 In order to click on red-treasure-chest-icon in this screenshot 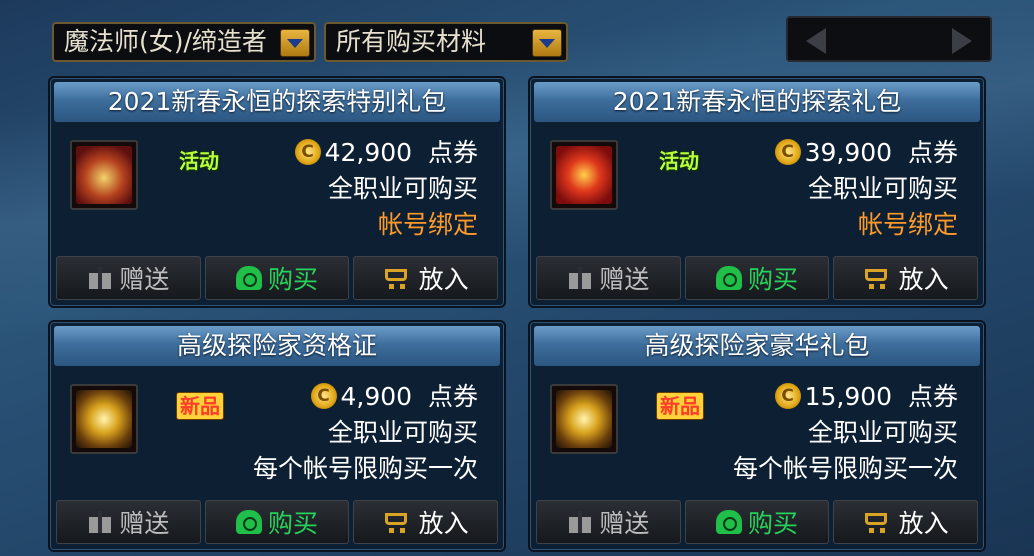, I will do `click(584, 175)`.